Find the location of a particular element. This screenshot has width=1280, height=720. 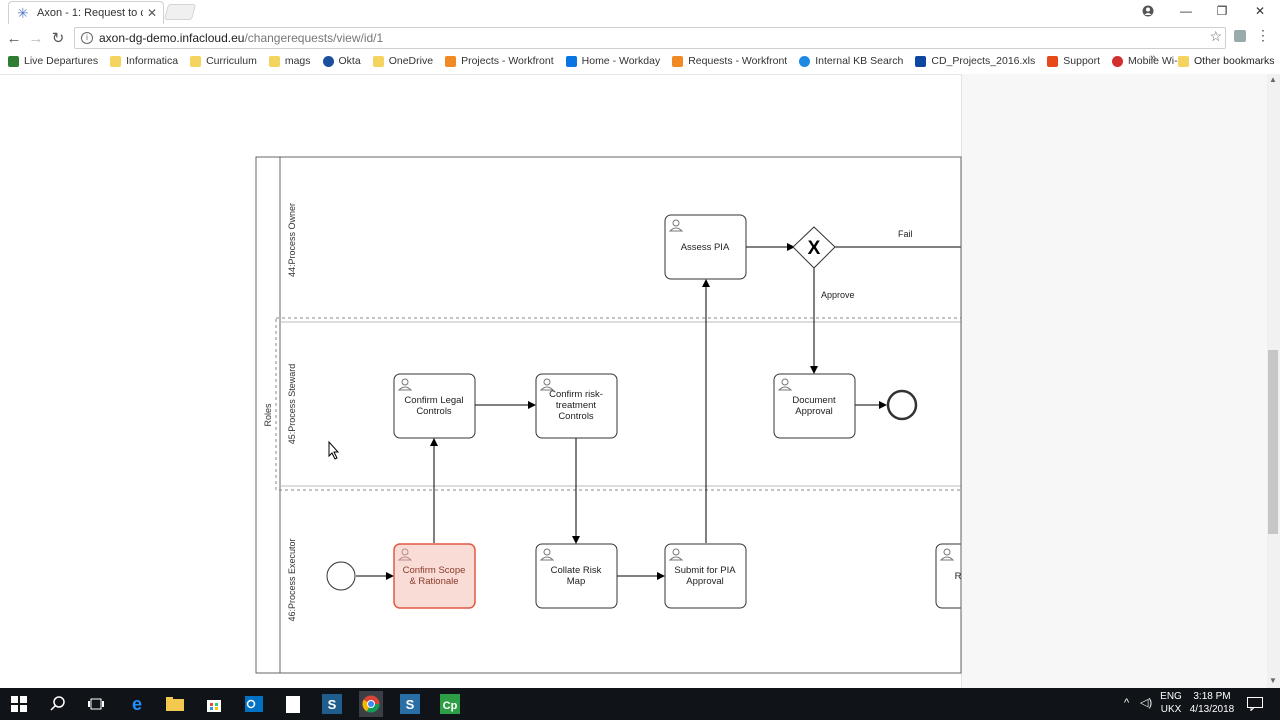

gateway-x-icon: X is located at coordinates (814, 248).